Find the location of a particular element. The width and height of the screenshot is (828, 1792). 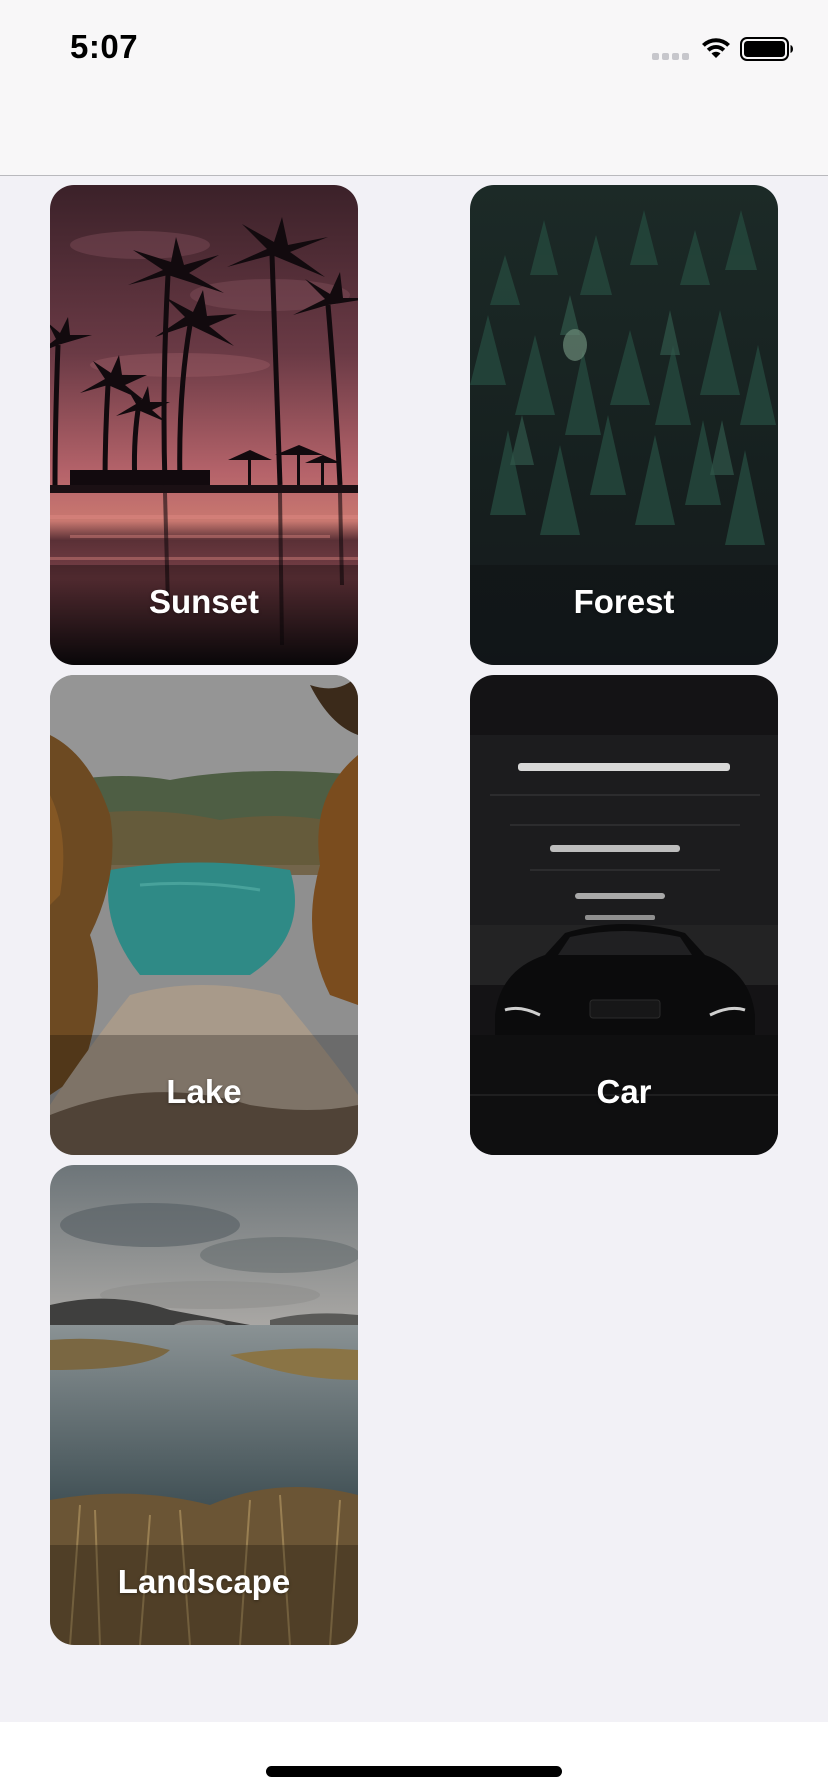

card-label: Sunset is located at coordinates (204, 601).